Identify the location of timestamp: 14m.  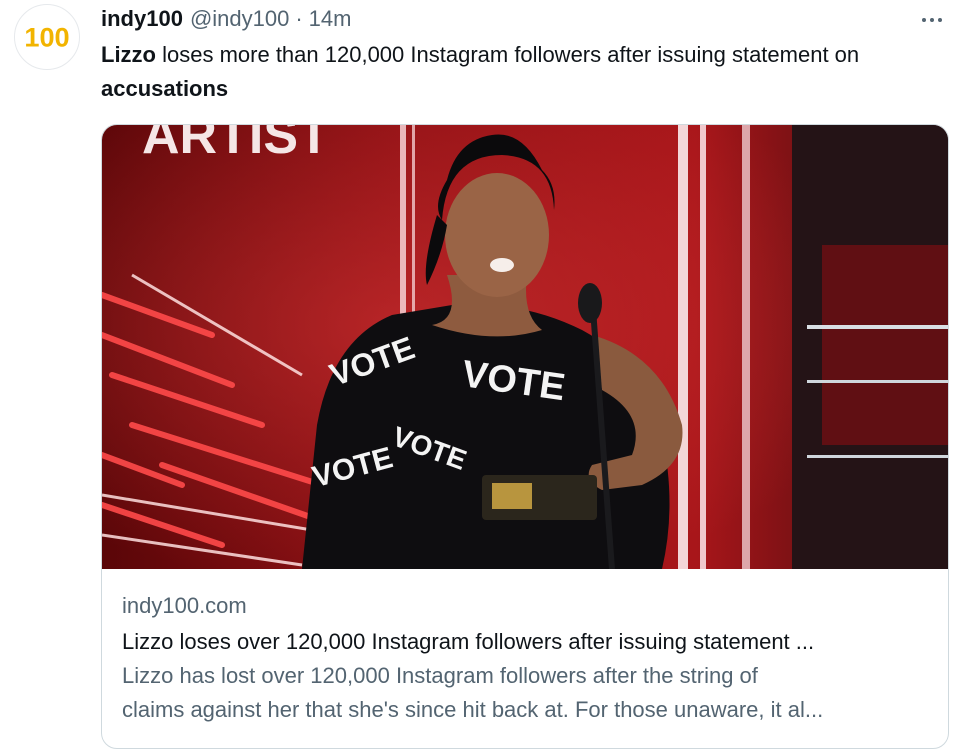
(330, 19).